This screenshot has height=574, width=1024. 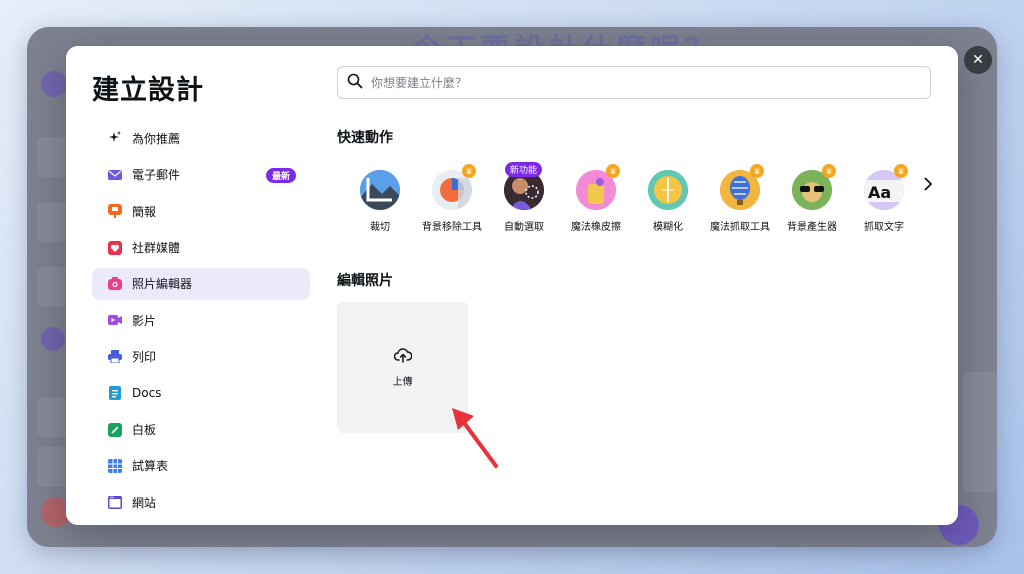 What do you see at coordinates (115, 320) in the screenshot?
I see `video-icon` at bounding box center [115, 320].